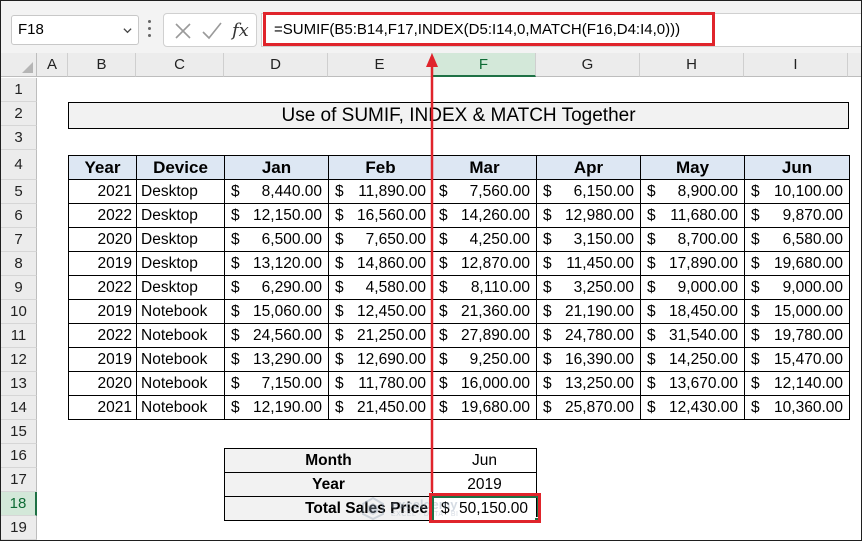  I want to click on row-header: 2, so click(19, 114).